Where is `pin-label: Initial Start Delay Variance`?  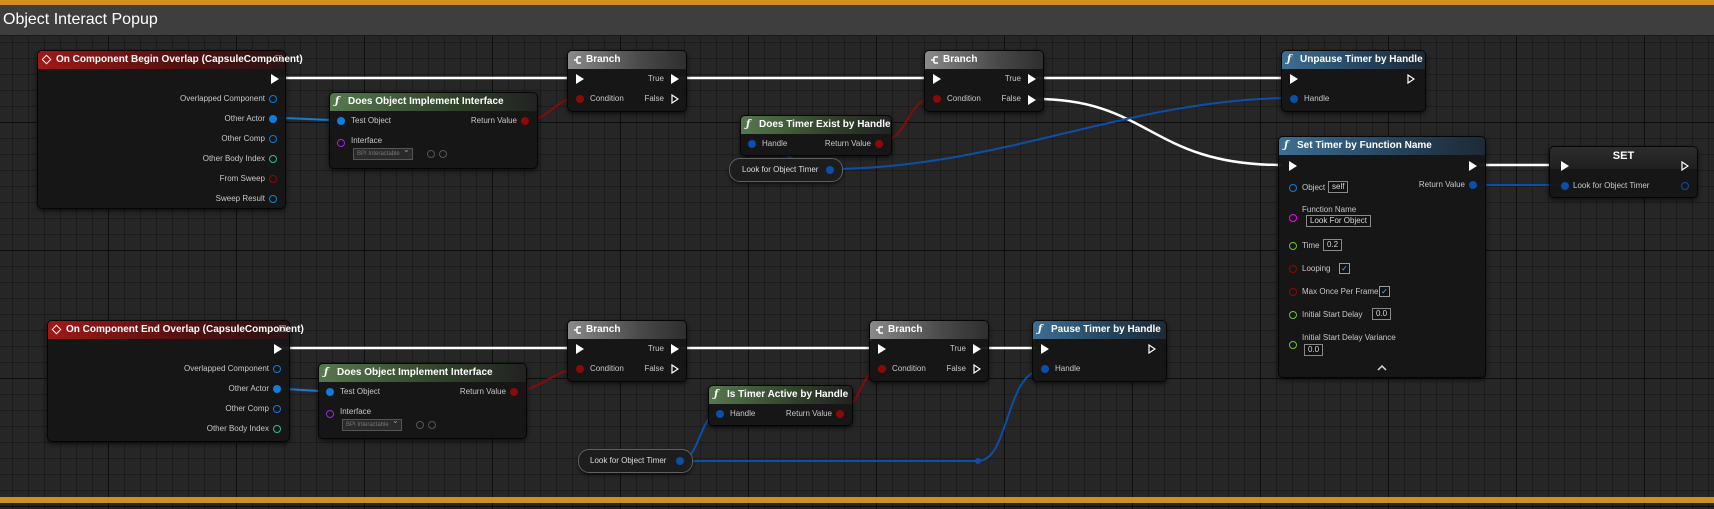 pin-label: Initial Start Delay Variance is located at coordinates (1349, 337).